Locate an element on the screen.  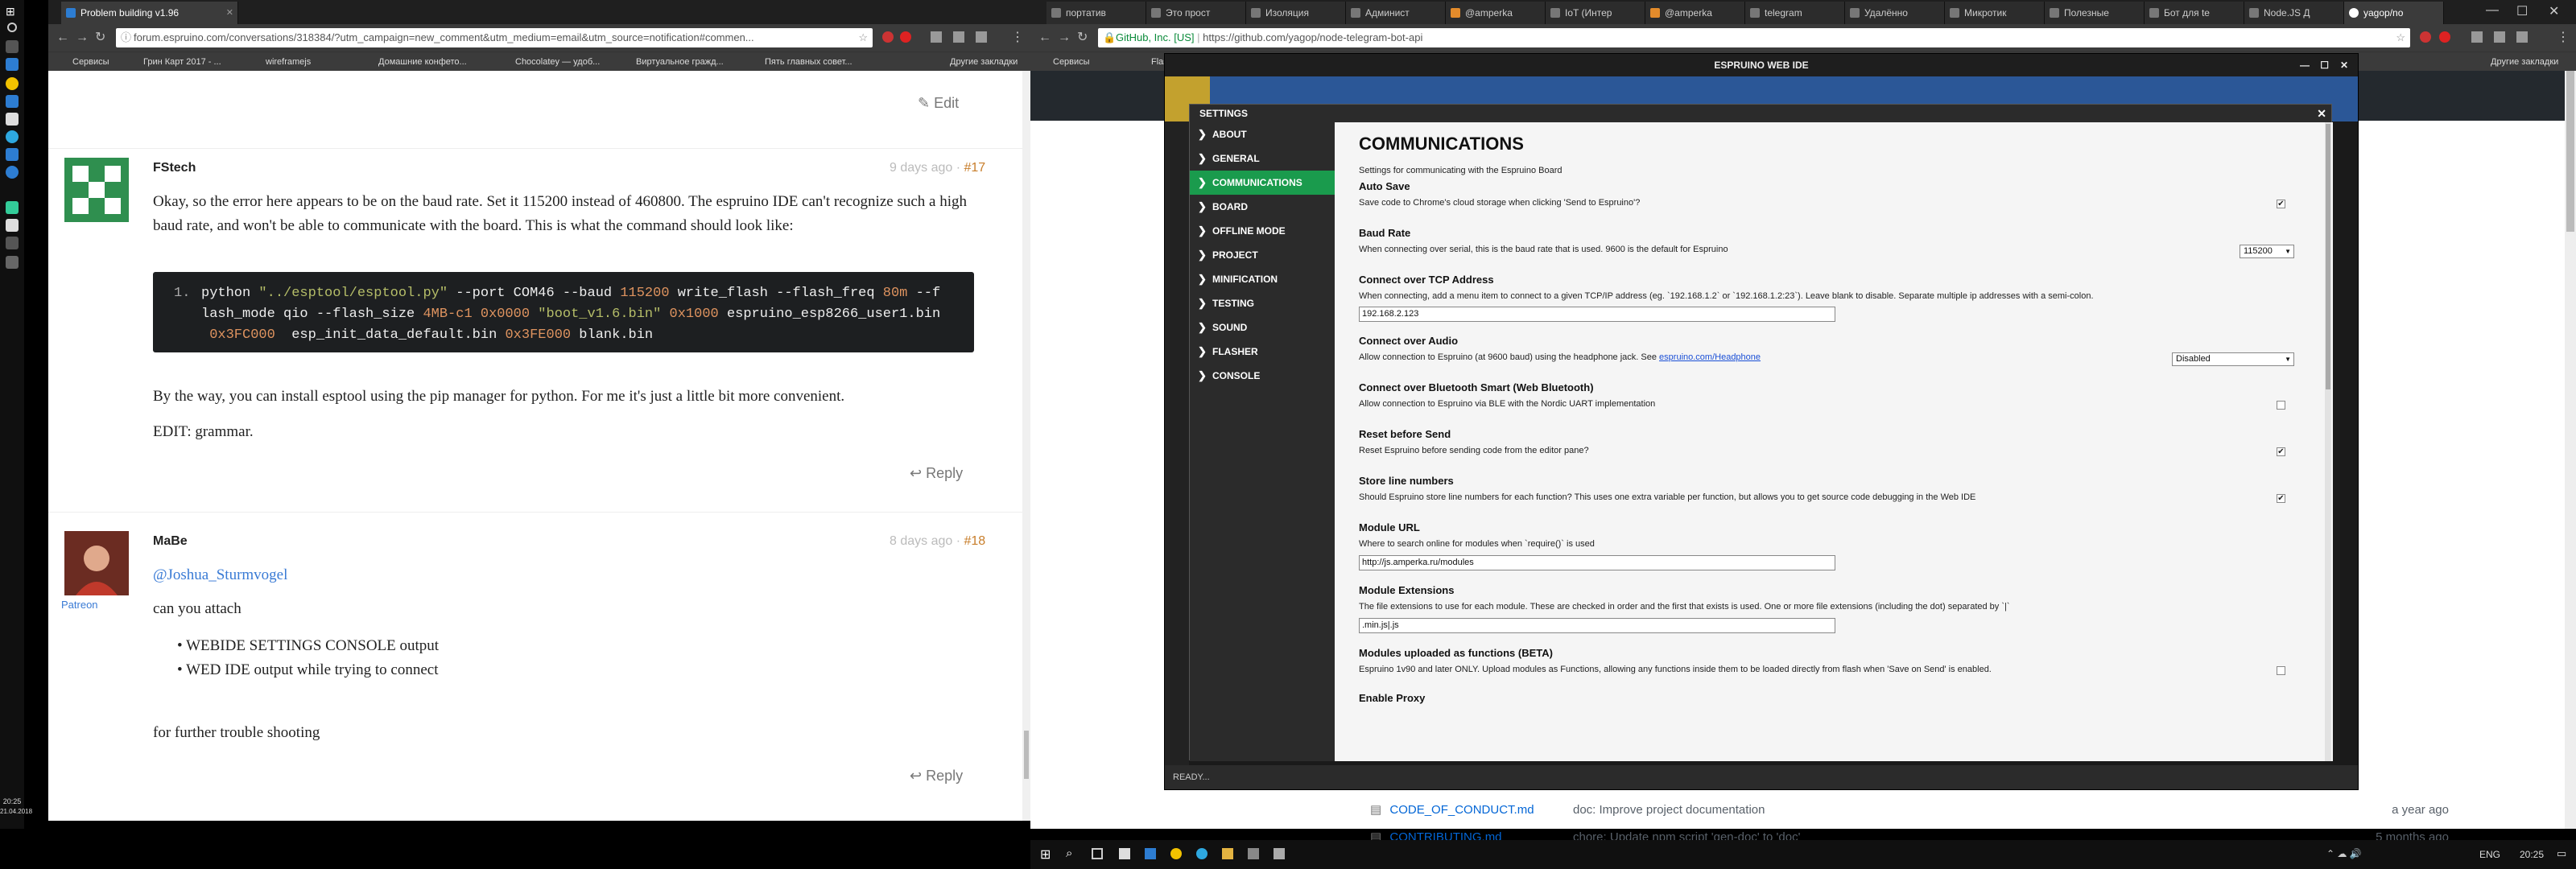
tab: Полезные is located at coordinates (2095, 13).